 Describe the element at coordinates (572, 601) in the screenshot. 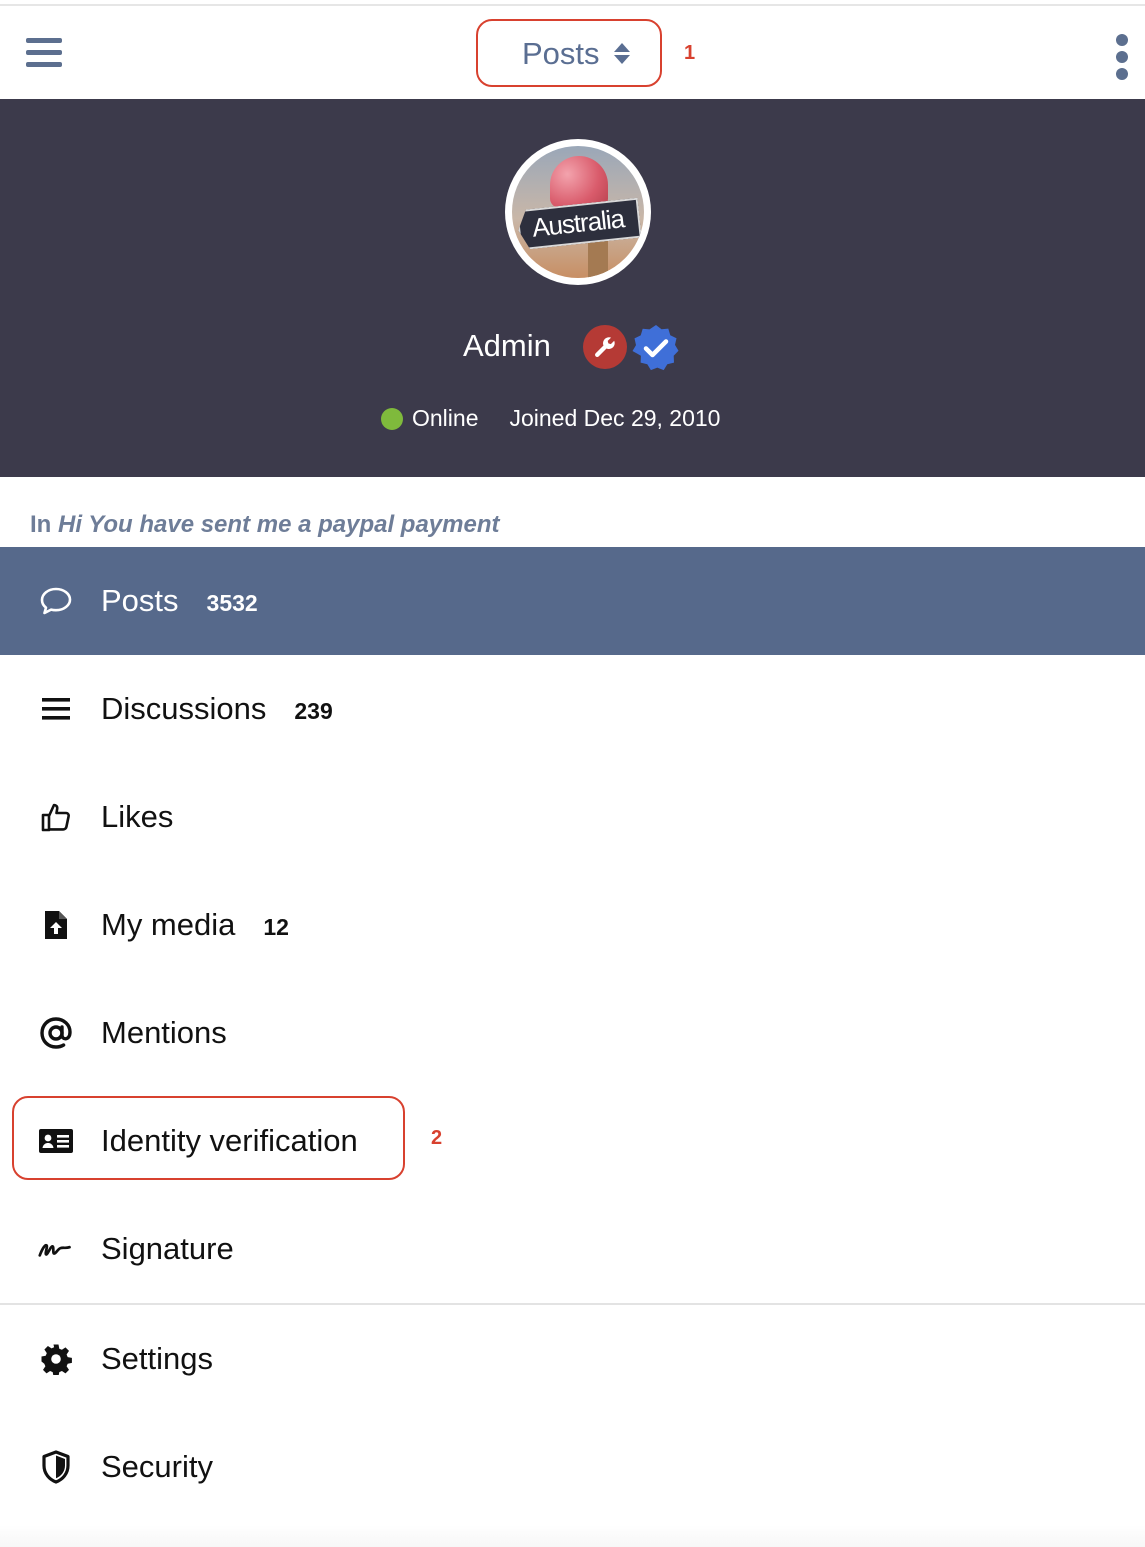

I see `menu-item-posts: Posts 3532` at that location.